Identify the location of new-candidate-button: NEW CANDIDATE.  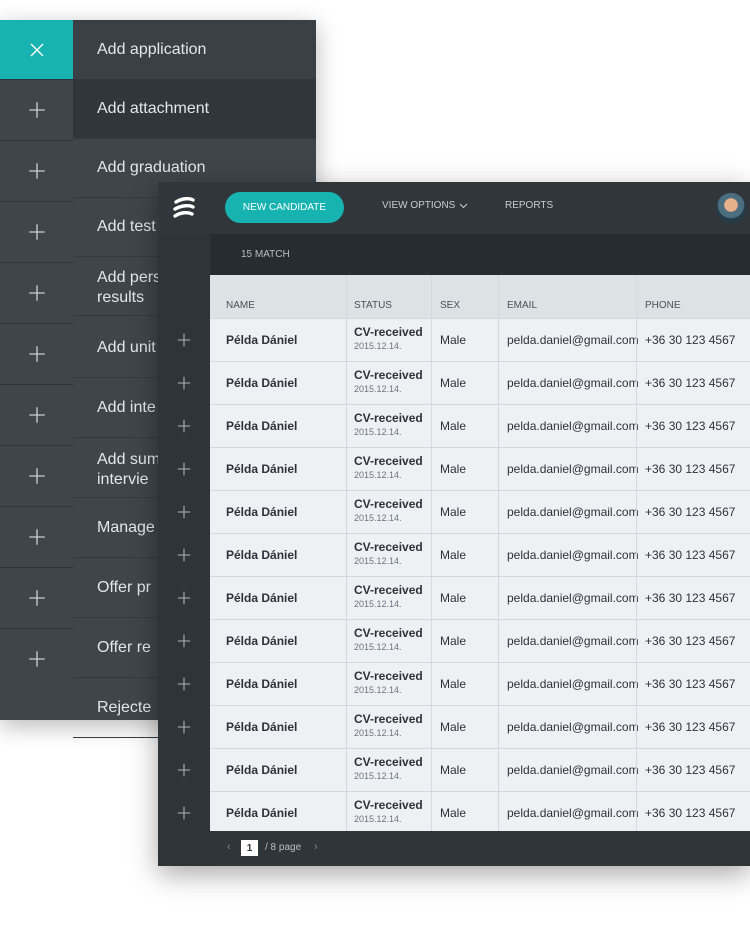
(284, 207).